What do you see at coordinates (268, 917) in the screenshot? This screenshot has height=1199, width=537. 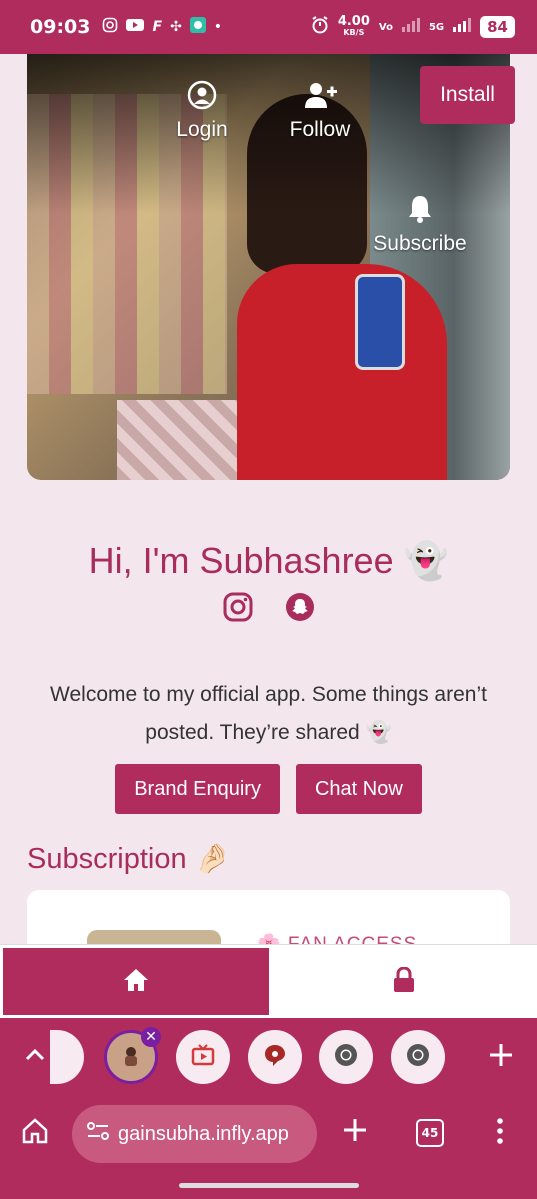 I see `subscription-card: 🌸 FAN ACCESS` at bounding box center [268, 917].